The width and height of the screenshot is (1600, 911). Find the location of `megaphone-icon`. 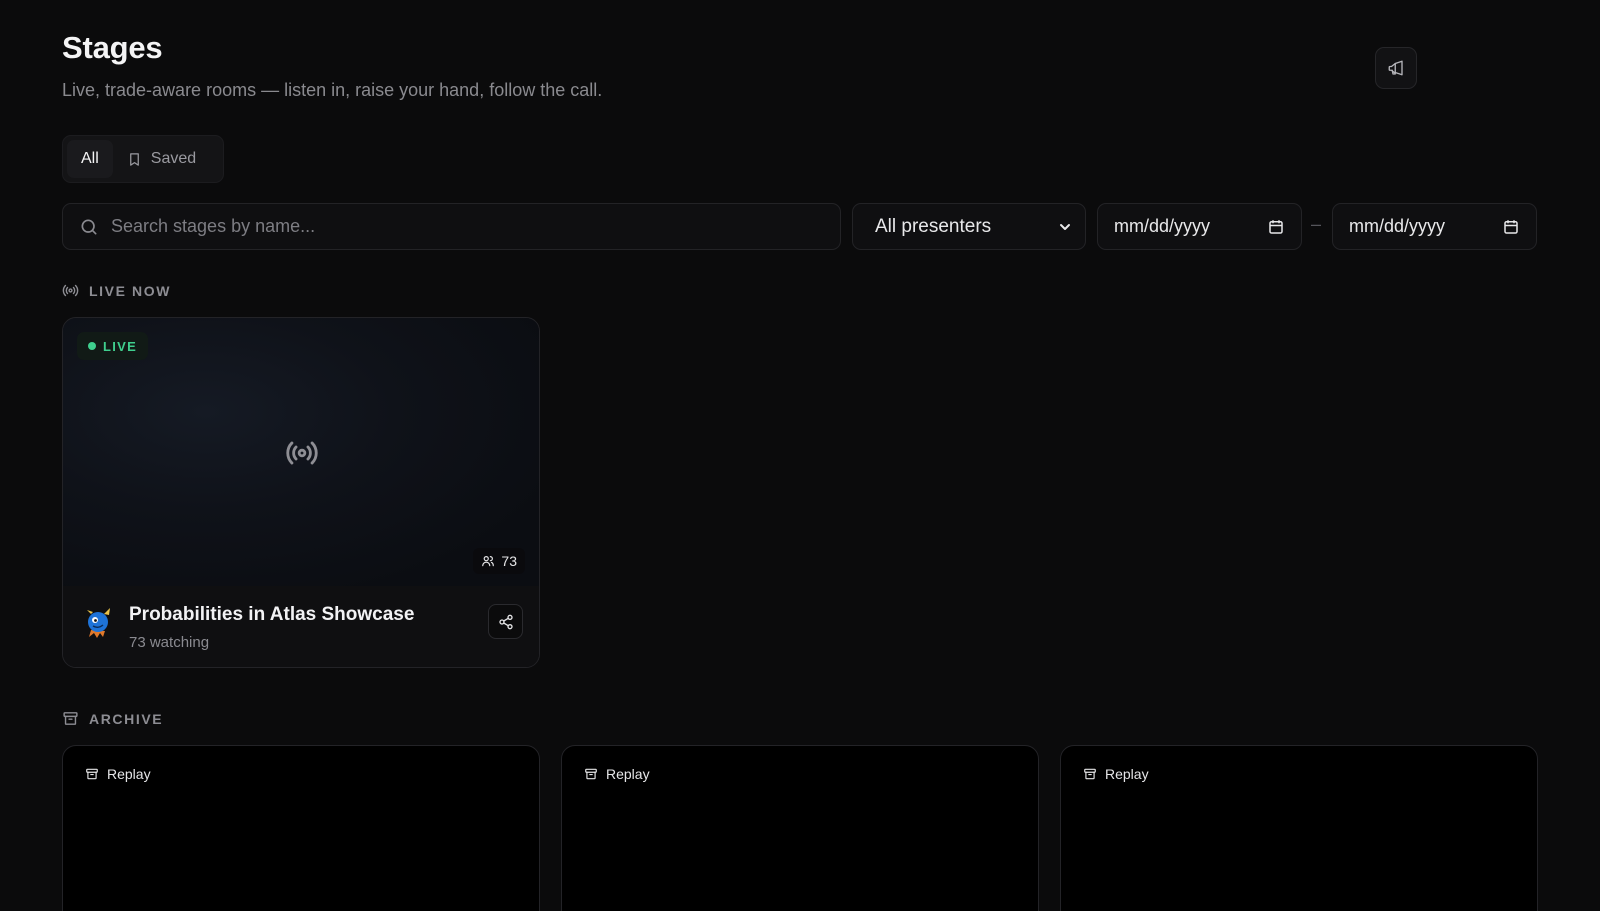

megaphone-icon is located at coordinates (1395, 68).